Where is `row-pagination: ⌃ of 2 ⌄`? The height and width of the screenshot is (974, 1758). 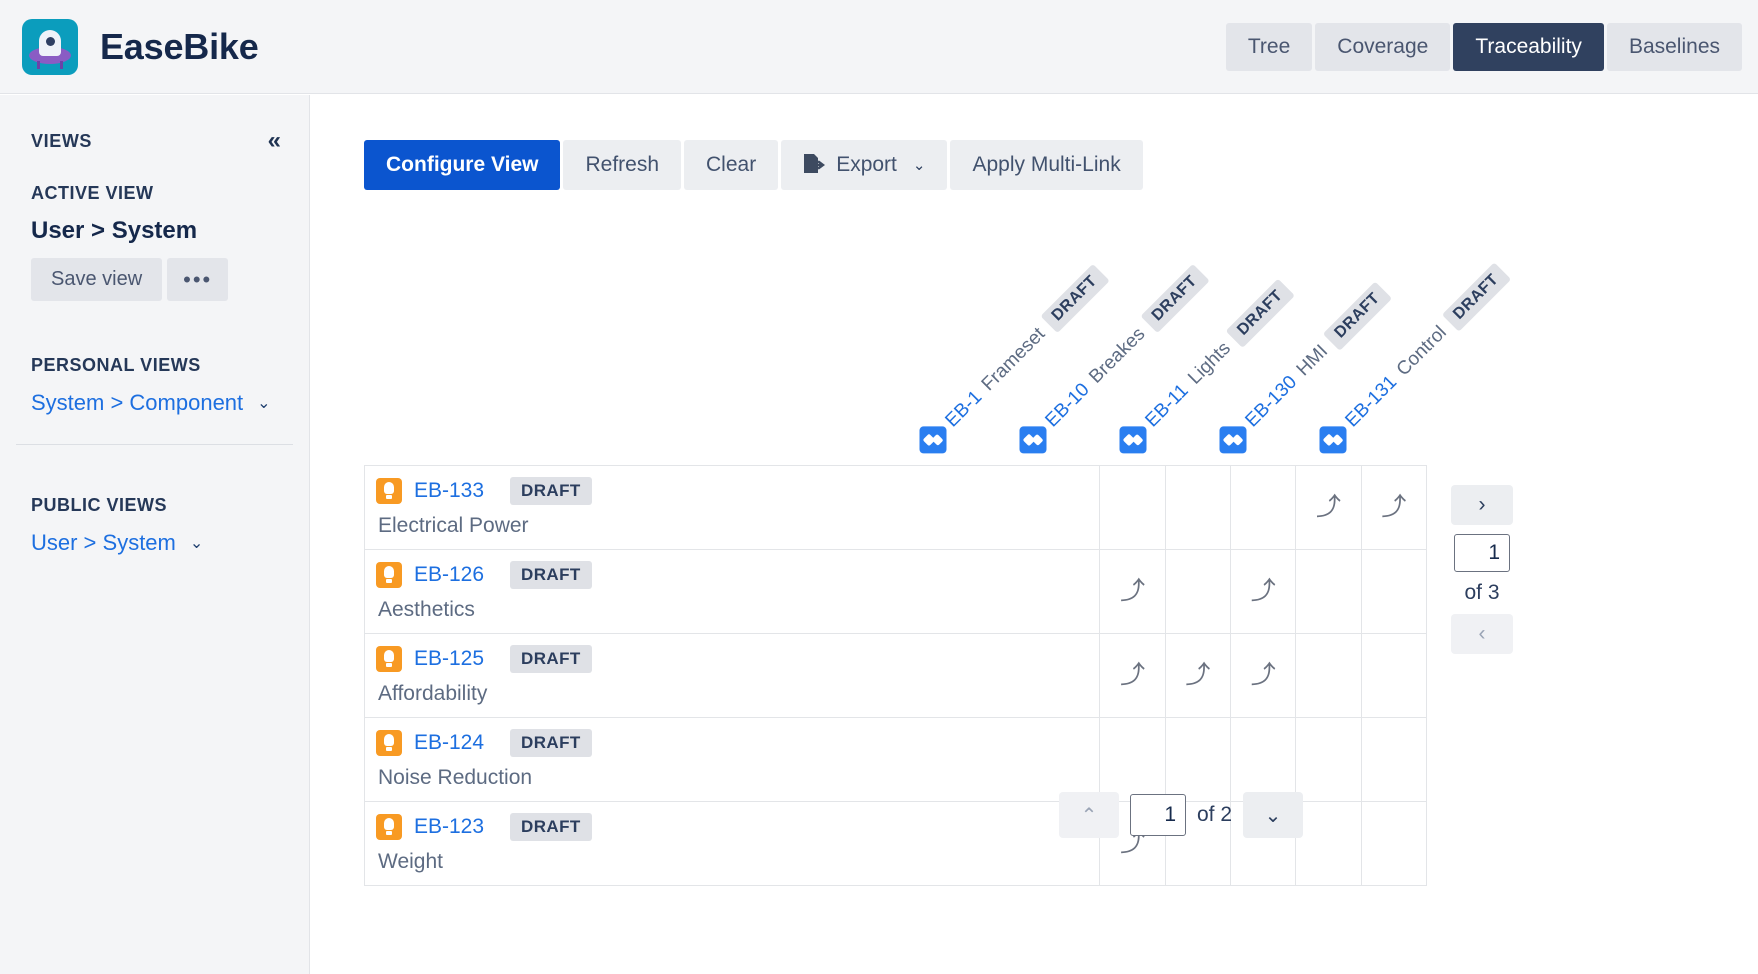
row-pagination: ⌃ of 2 ⌄ is located at coordinates (1181, 815).